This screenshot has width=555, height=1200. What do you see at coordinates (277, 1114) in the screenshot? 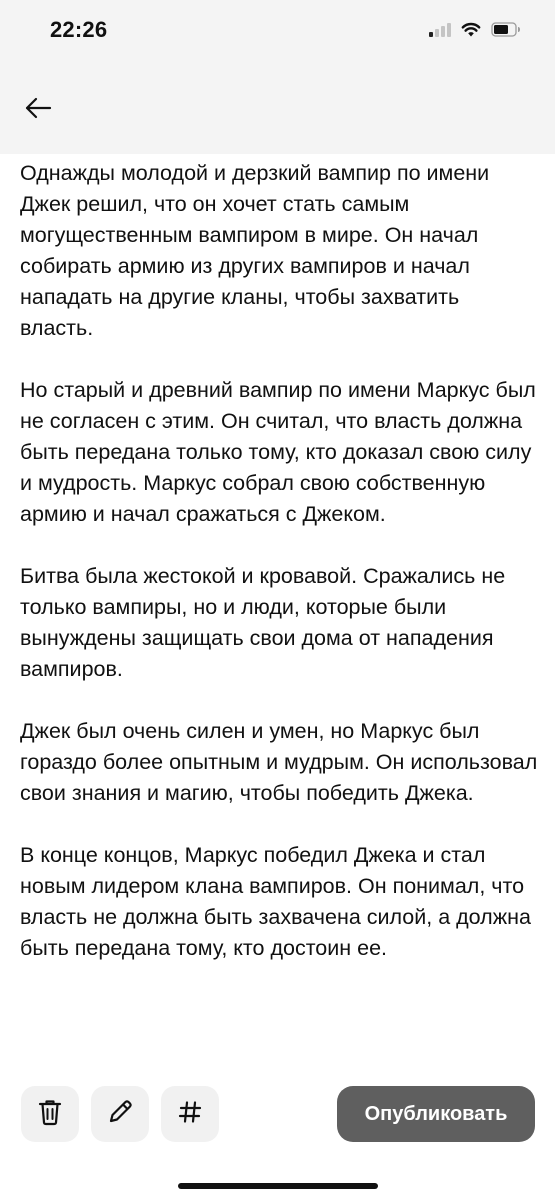
I see `bottom-toolbar: Опубликовать` at bounding box center [277, 1114].